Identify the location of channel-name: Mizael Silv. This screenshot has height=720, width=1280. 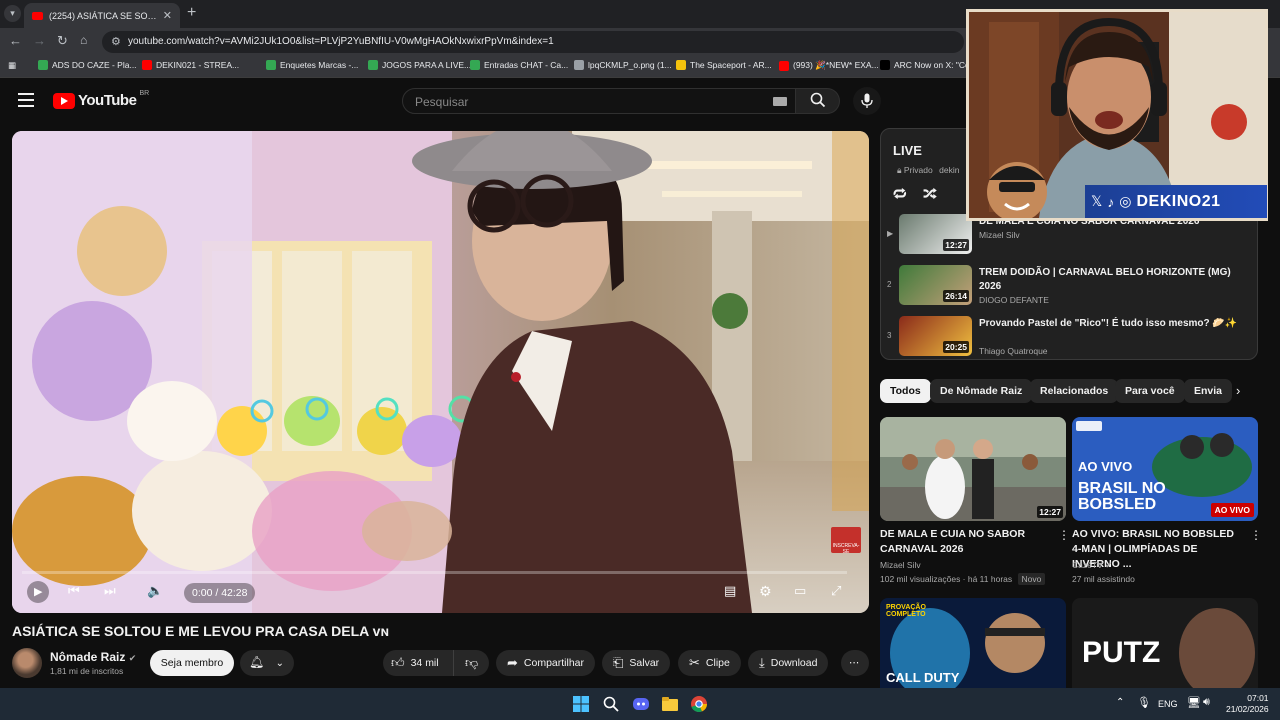
(900, 565).